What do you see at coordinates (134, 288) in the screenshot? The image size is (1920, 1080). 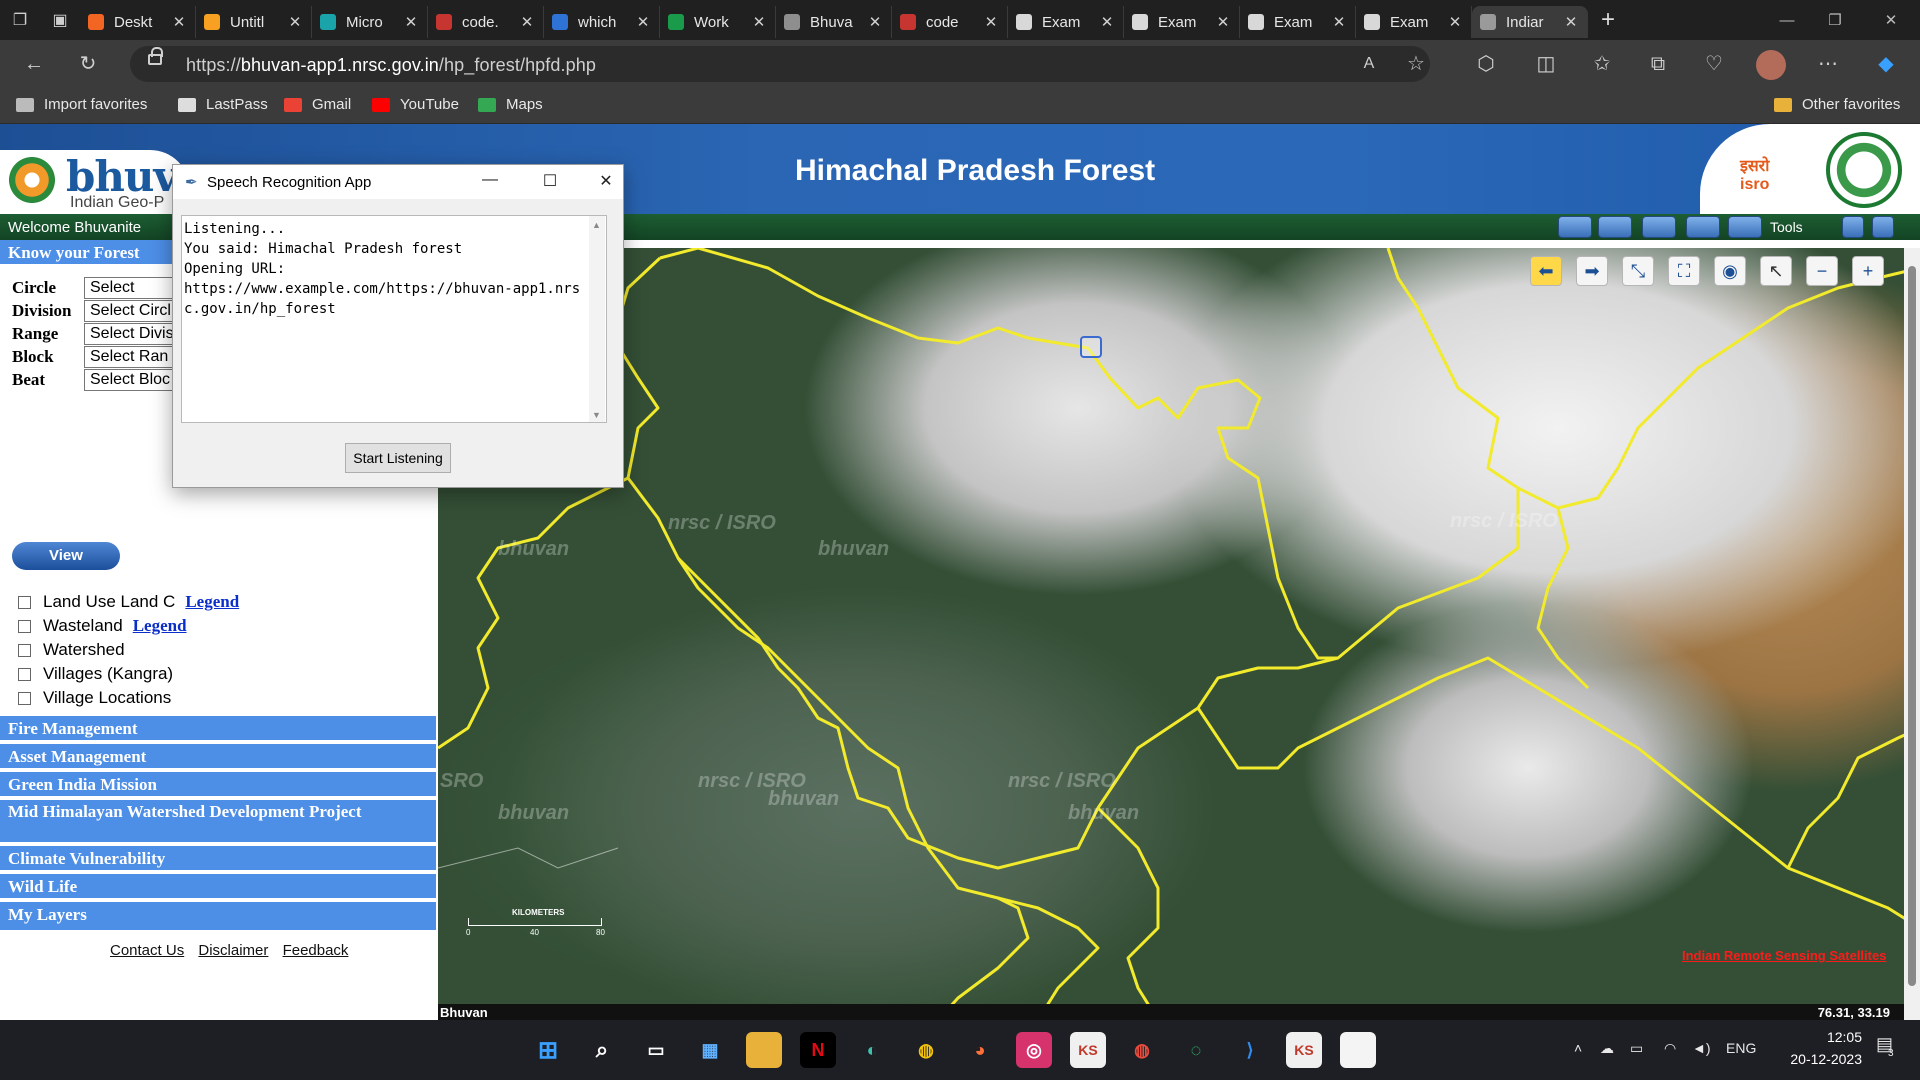 I see `filter-select: Select` at bounding box center [134, 288].